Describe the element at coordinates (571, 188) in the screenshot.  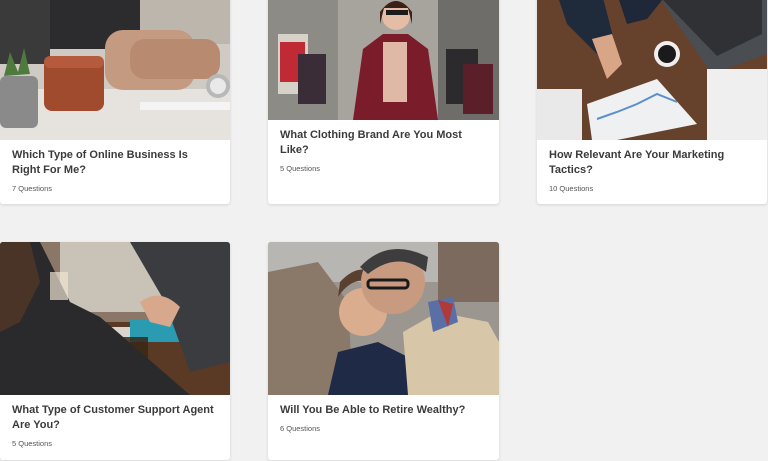
I see `question-count: 10 Questions` at that location.